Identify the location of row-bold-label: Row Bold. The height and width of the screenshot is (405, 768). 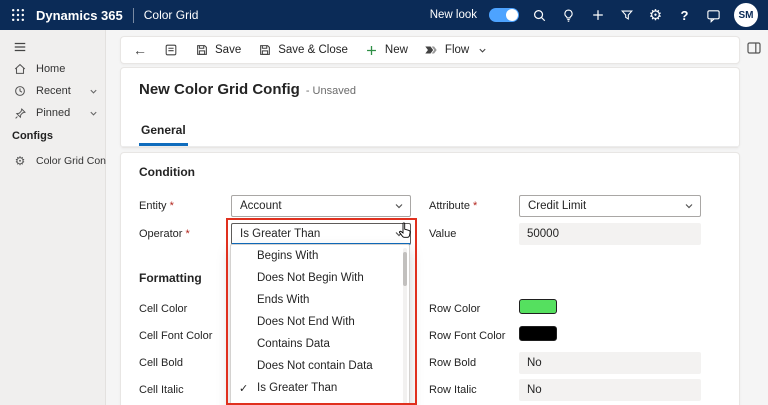
(453, 363).